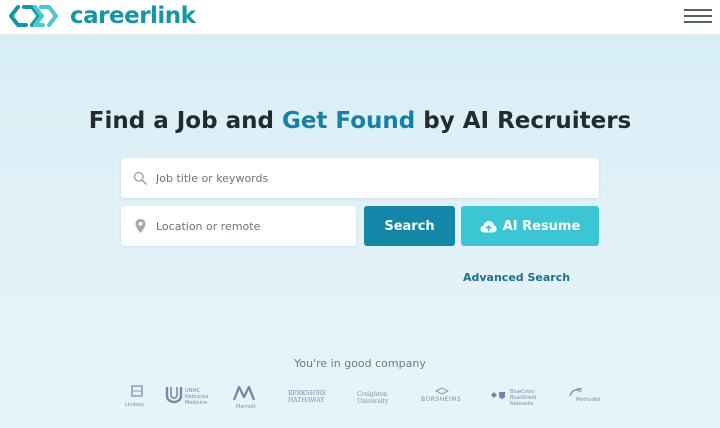 This screenshot has height=428, width=720. Describe the element at coordinates (586, 399) in the screenshot. I see `company-logo-methodist: Methodist` at that location.